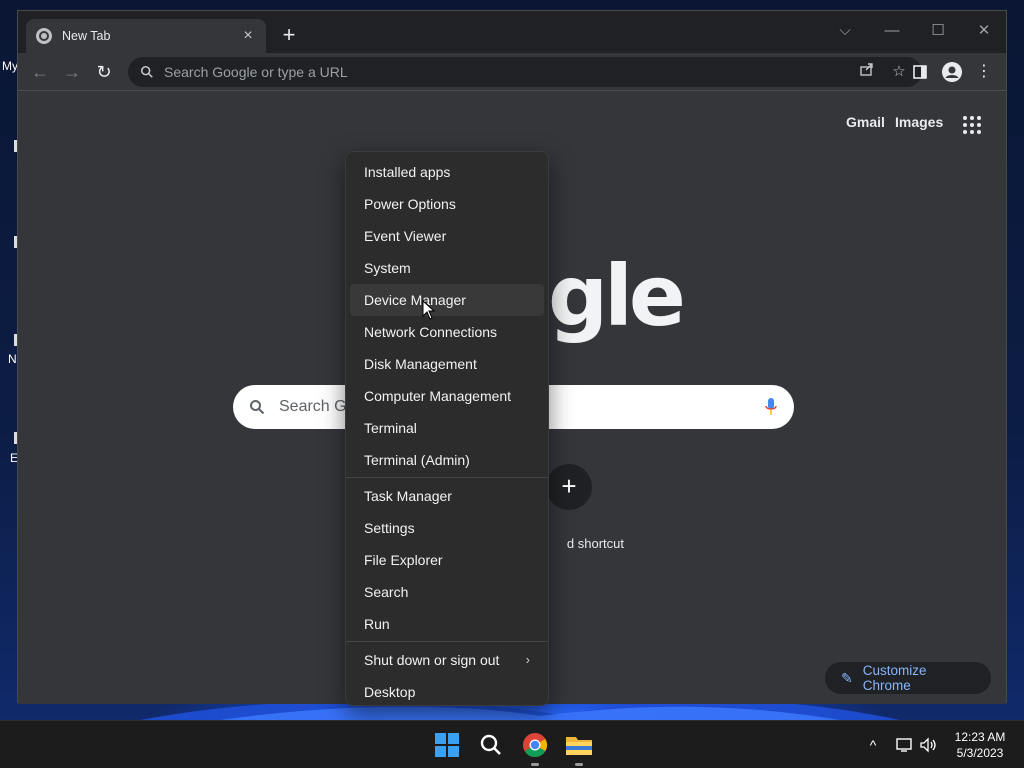  Describe the element at coordinates (86, 36) in the screenshot. I see `tab-title: New Tab` at that location.